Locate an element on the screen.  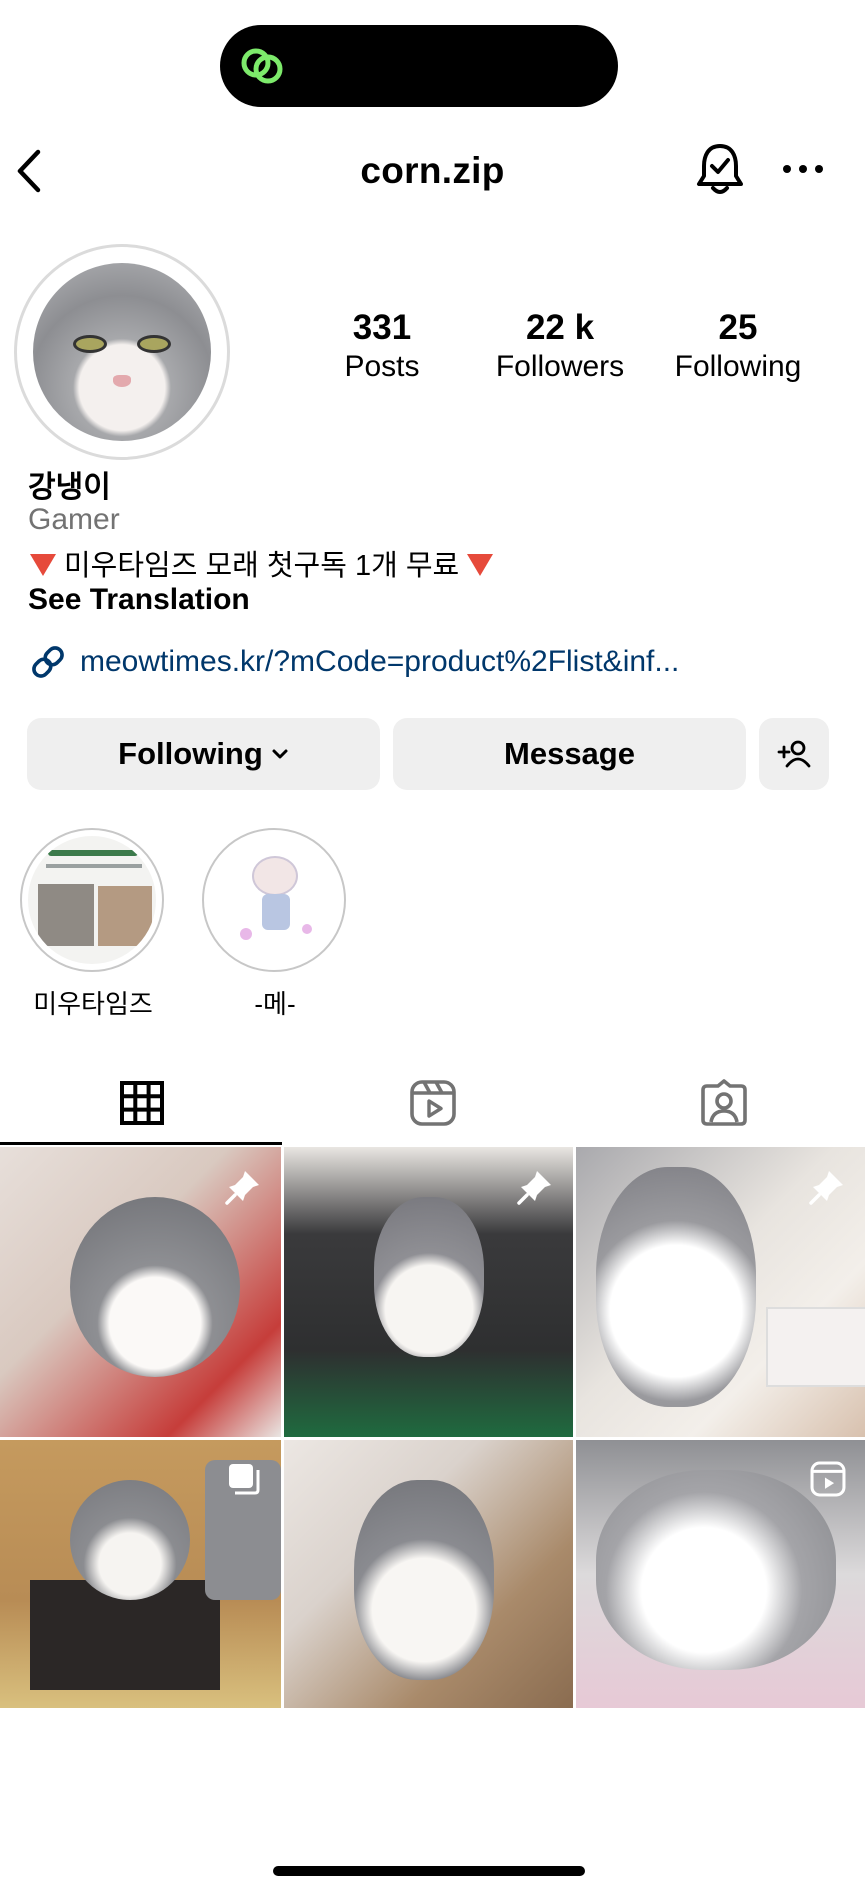
message-label: Message is located at coordinates (569, 753).